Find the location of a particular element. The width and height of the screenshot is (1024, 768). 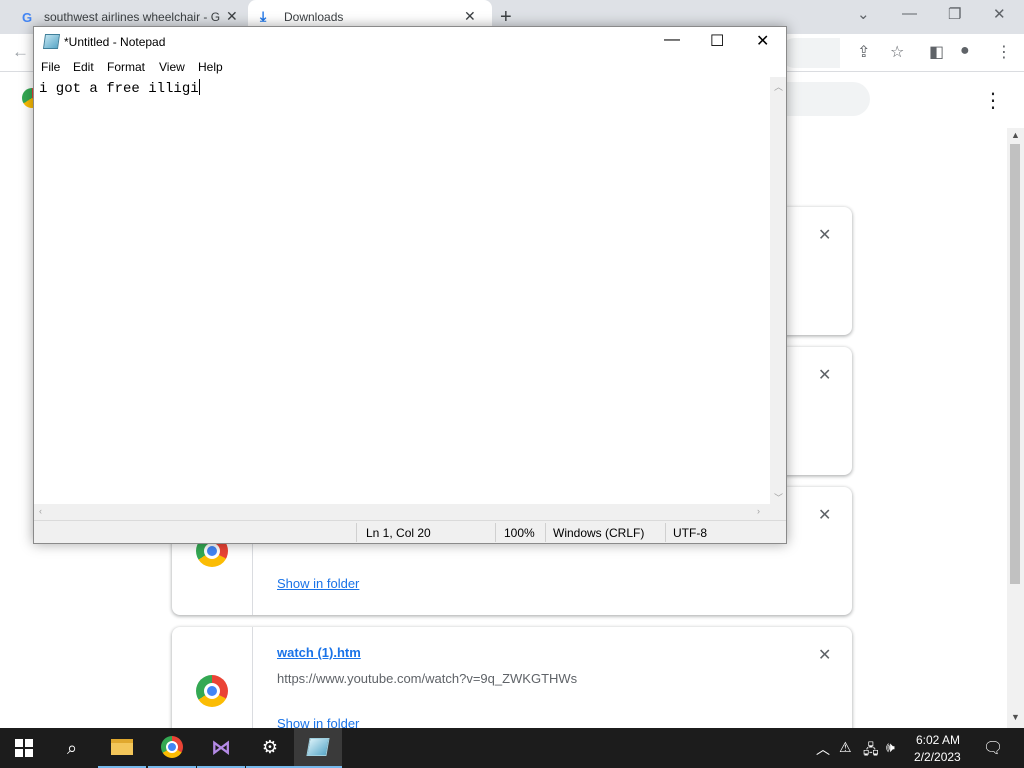

horizontal-scrollbar: ‹ › is located at coordinates (402, 512).